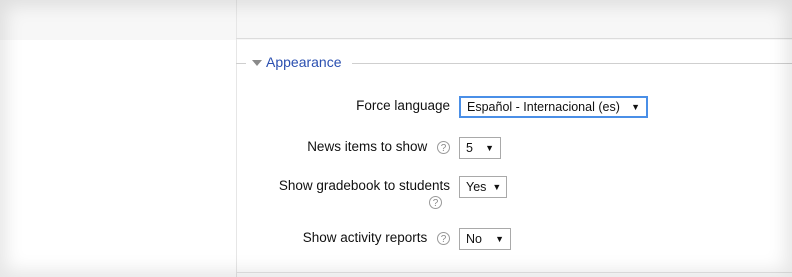 The width and height of the screenshot is (792, 277). I want to click on news-items-label: News items to show, so click(367, 146).